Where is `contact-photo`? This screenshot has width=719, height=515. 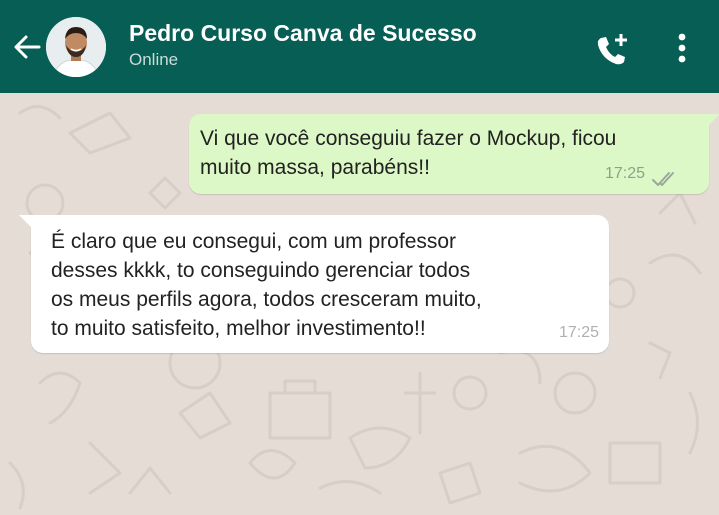 contact-photo is located at coordinates (76, 47).